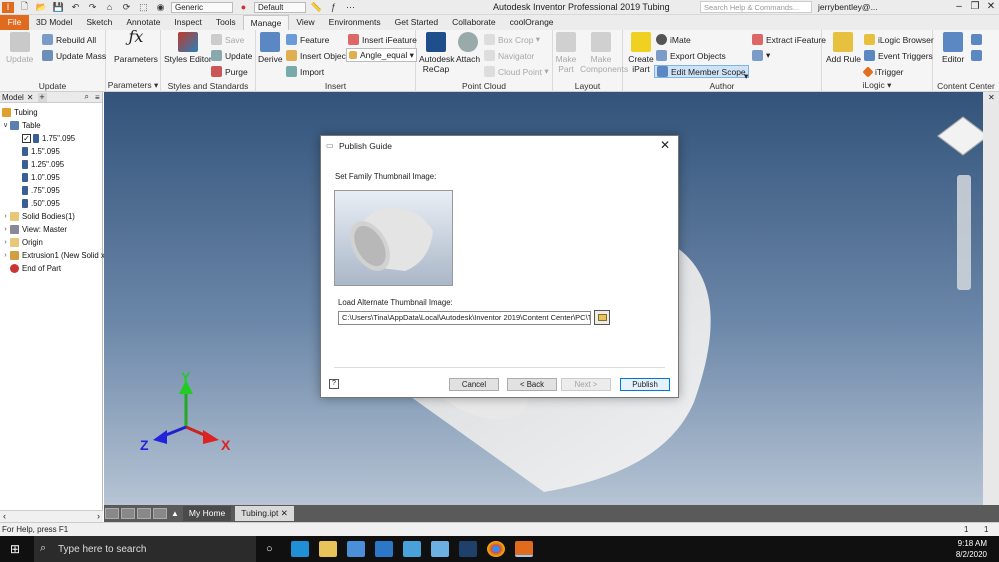 Image resolution: width=999 pixels, height=562 pixels. Describe the element at coordinates (92, 7) in the screenshot. I see `redo-icon: ↷` at that location.